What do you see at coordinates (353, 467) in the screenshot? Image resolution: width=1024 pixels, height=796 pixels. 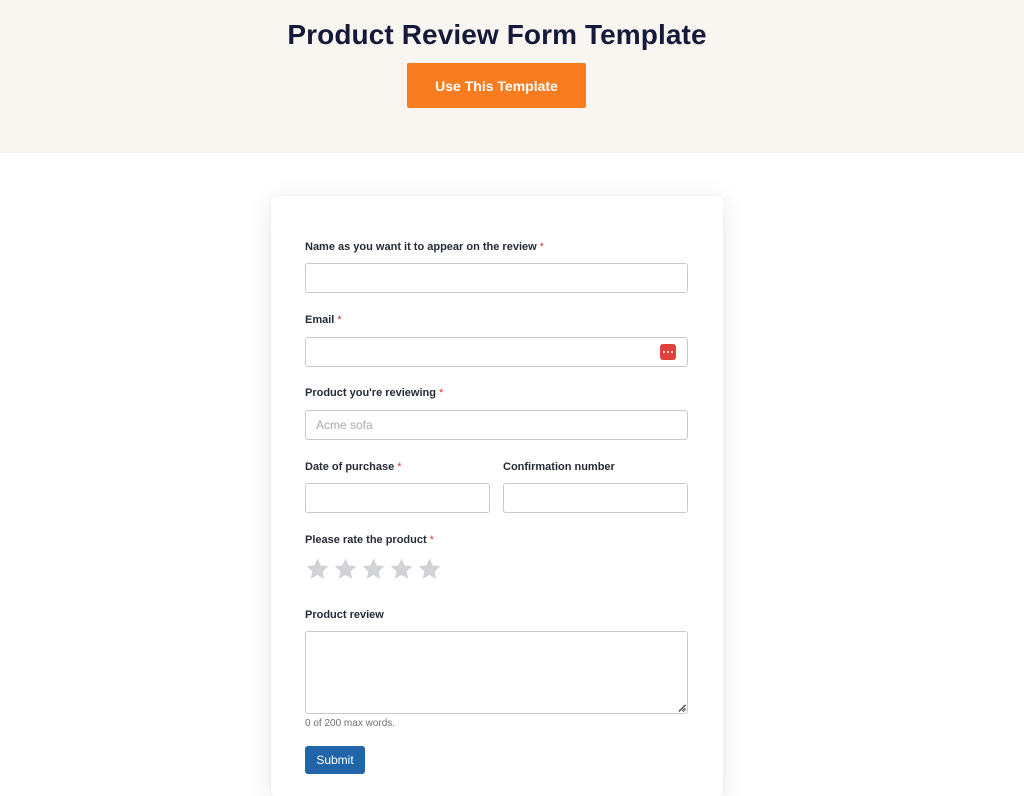 I see `date-label: Date of purchase *` at bounding box center [353, 467].